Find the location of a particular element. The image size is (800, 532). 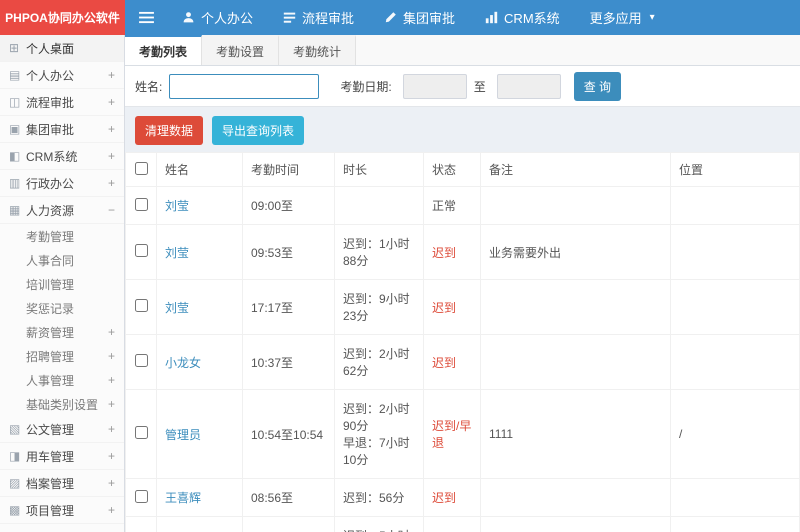

duration-cell: 迟到：5小时33分 早退：4小时67分 is located at coordinates (379, 524).